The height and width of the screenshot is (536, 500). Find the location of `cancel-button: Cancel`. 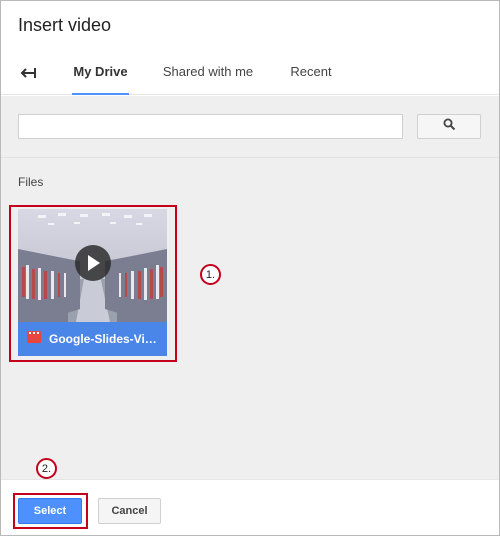

cancel-button: Cancel is located at coordinates (129, 511).